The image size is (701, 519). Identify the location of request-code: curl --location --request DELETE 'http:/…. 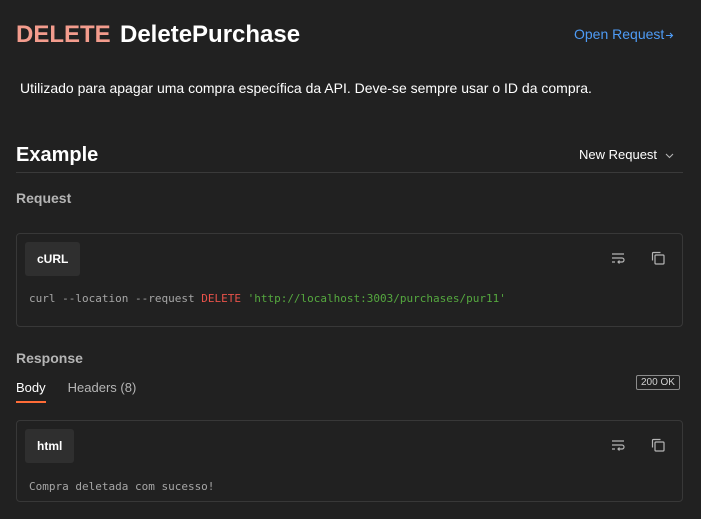
(267, 299).